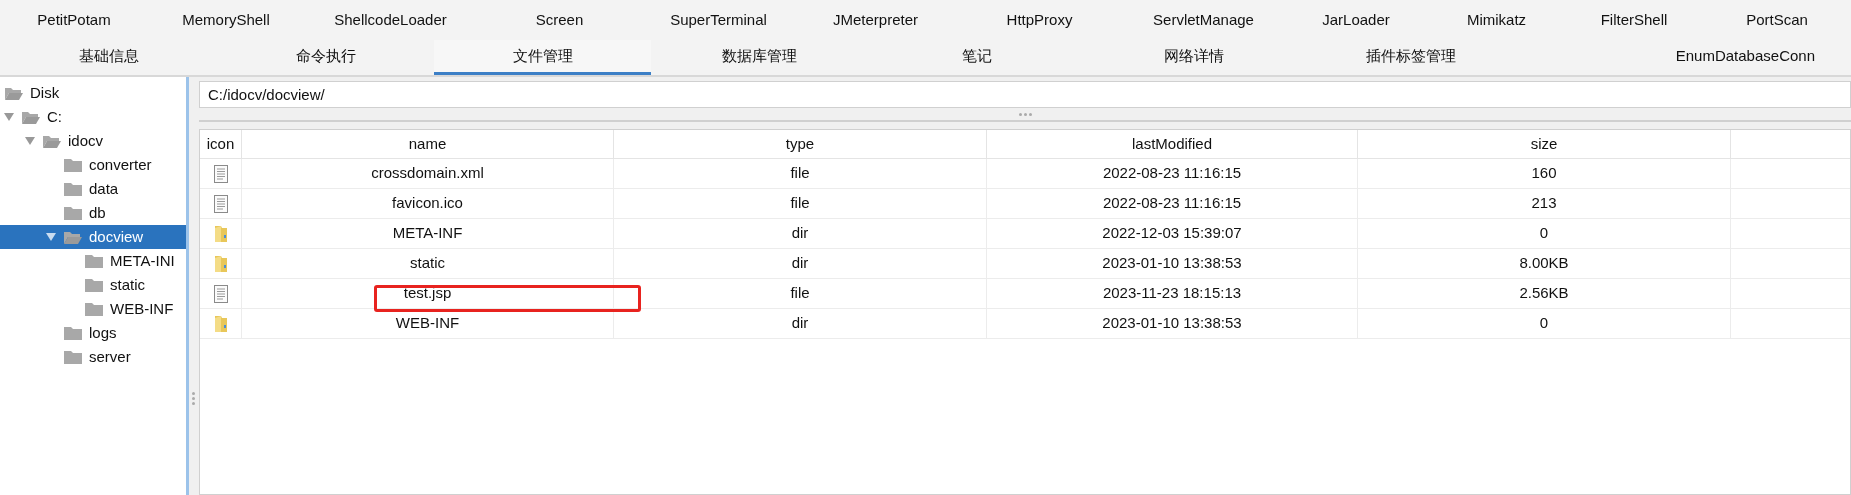 Image resolution: width=1851 pixels, height=495 pixels. Describe the element at coordinates (542, 57) in the screenshot. I see `tab: 文件管理` at that location.